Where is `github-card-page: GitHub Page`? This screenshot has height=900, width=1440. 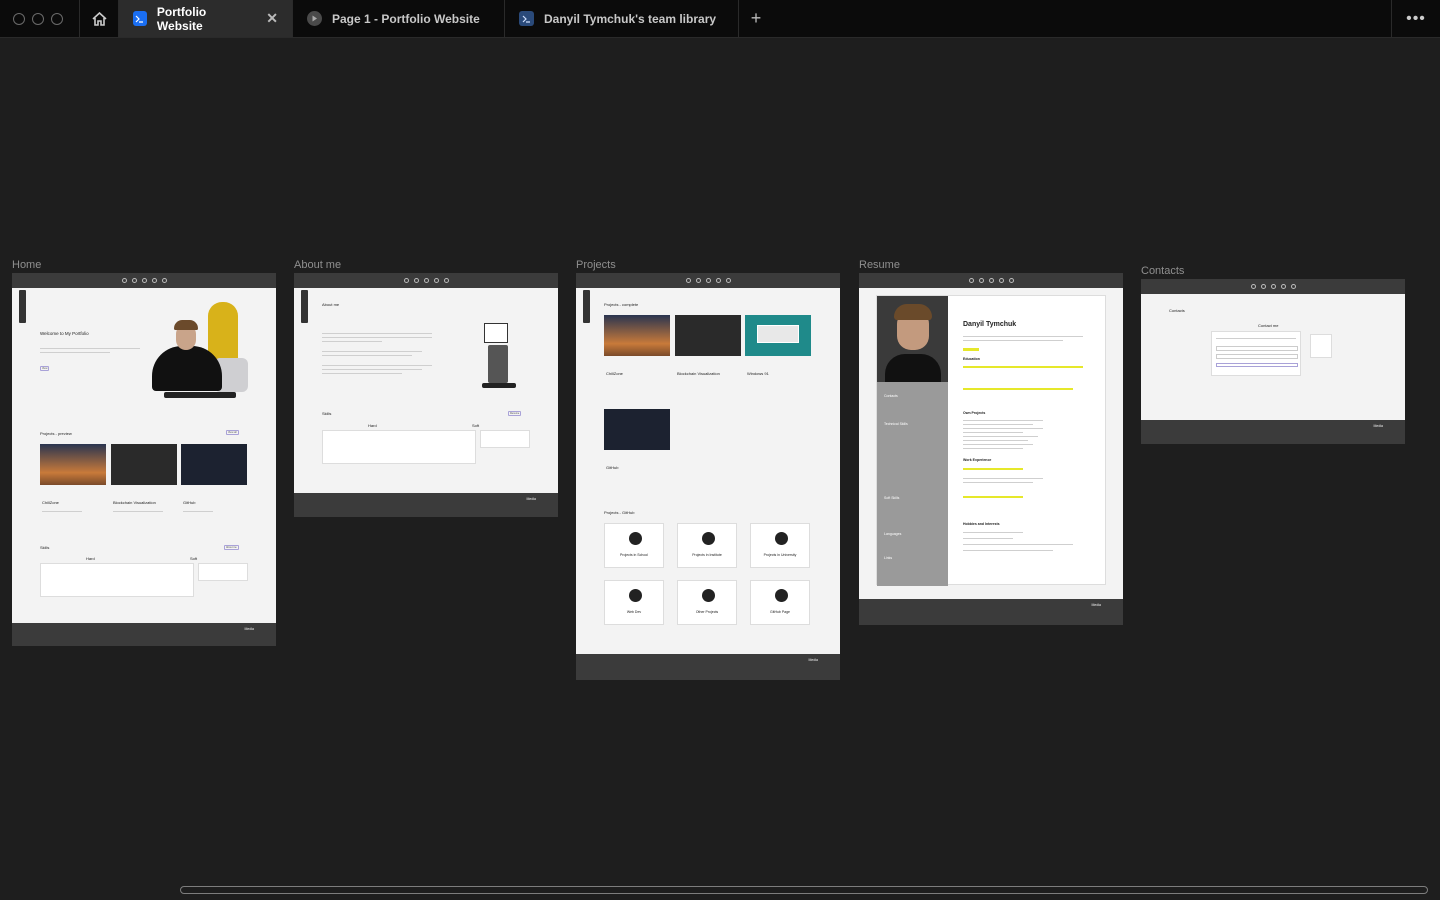
github-card-page: GitHub Page is located at coordinates (780, 602).